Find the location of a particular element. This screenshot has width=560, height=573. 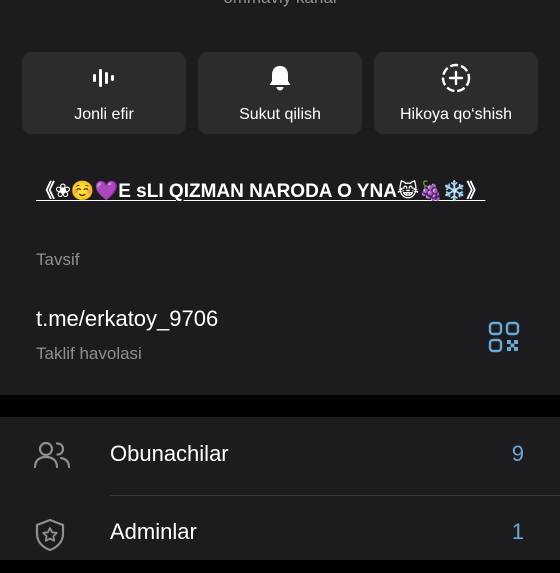

invite-link: t.me/erkatoy_9706 is located at coordinates (127, 319).